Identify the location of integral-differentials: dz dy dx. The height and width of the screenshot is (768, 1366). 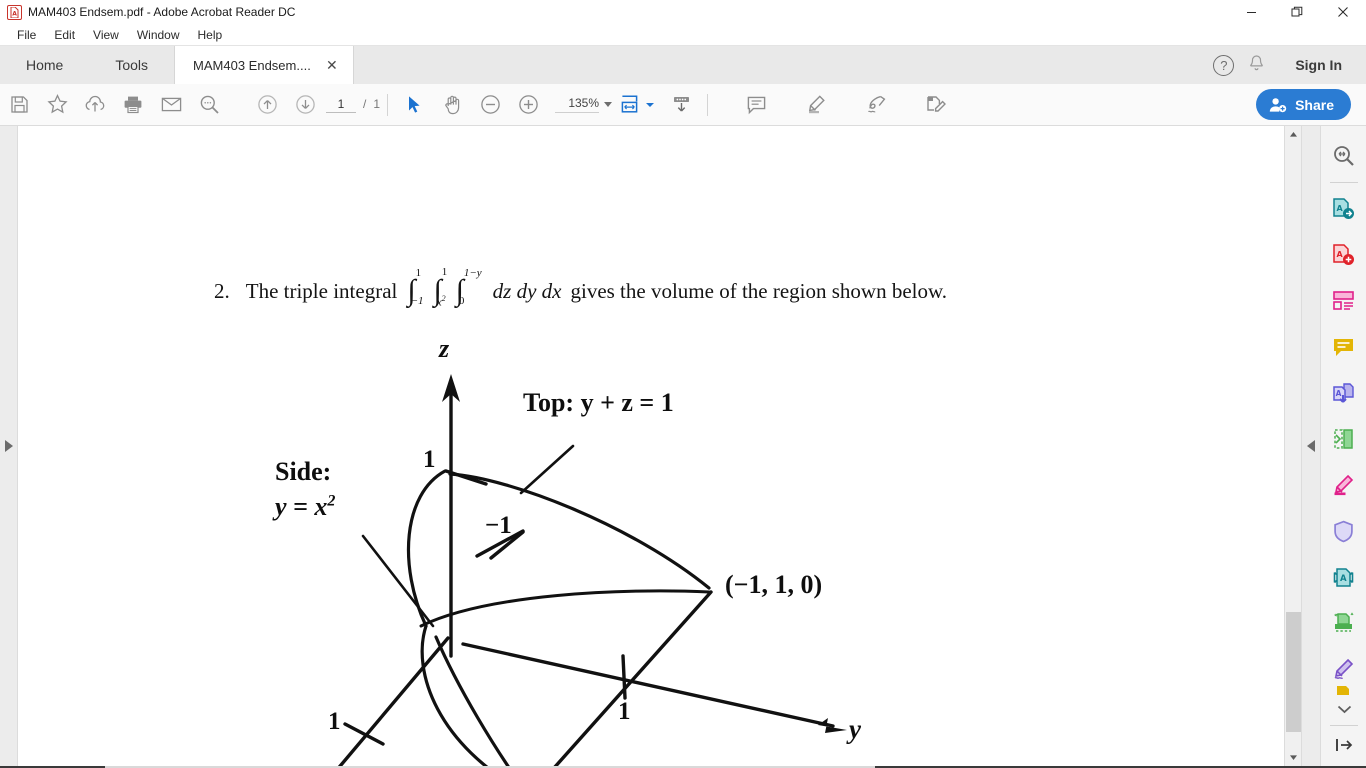
(527, 290).